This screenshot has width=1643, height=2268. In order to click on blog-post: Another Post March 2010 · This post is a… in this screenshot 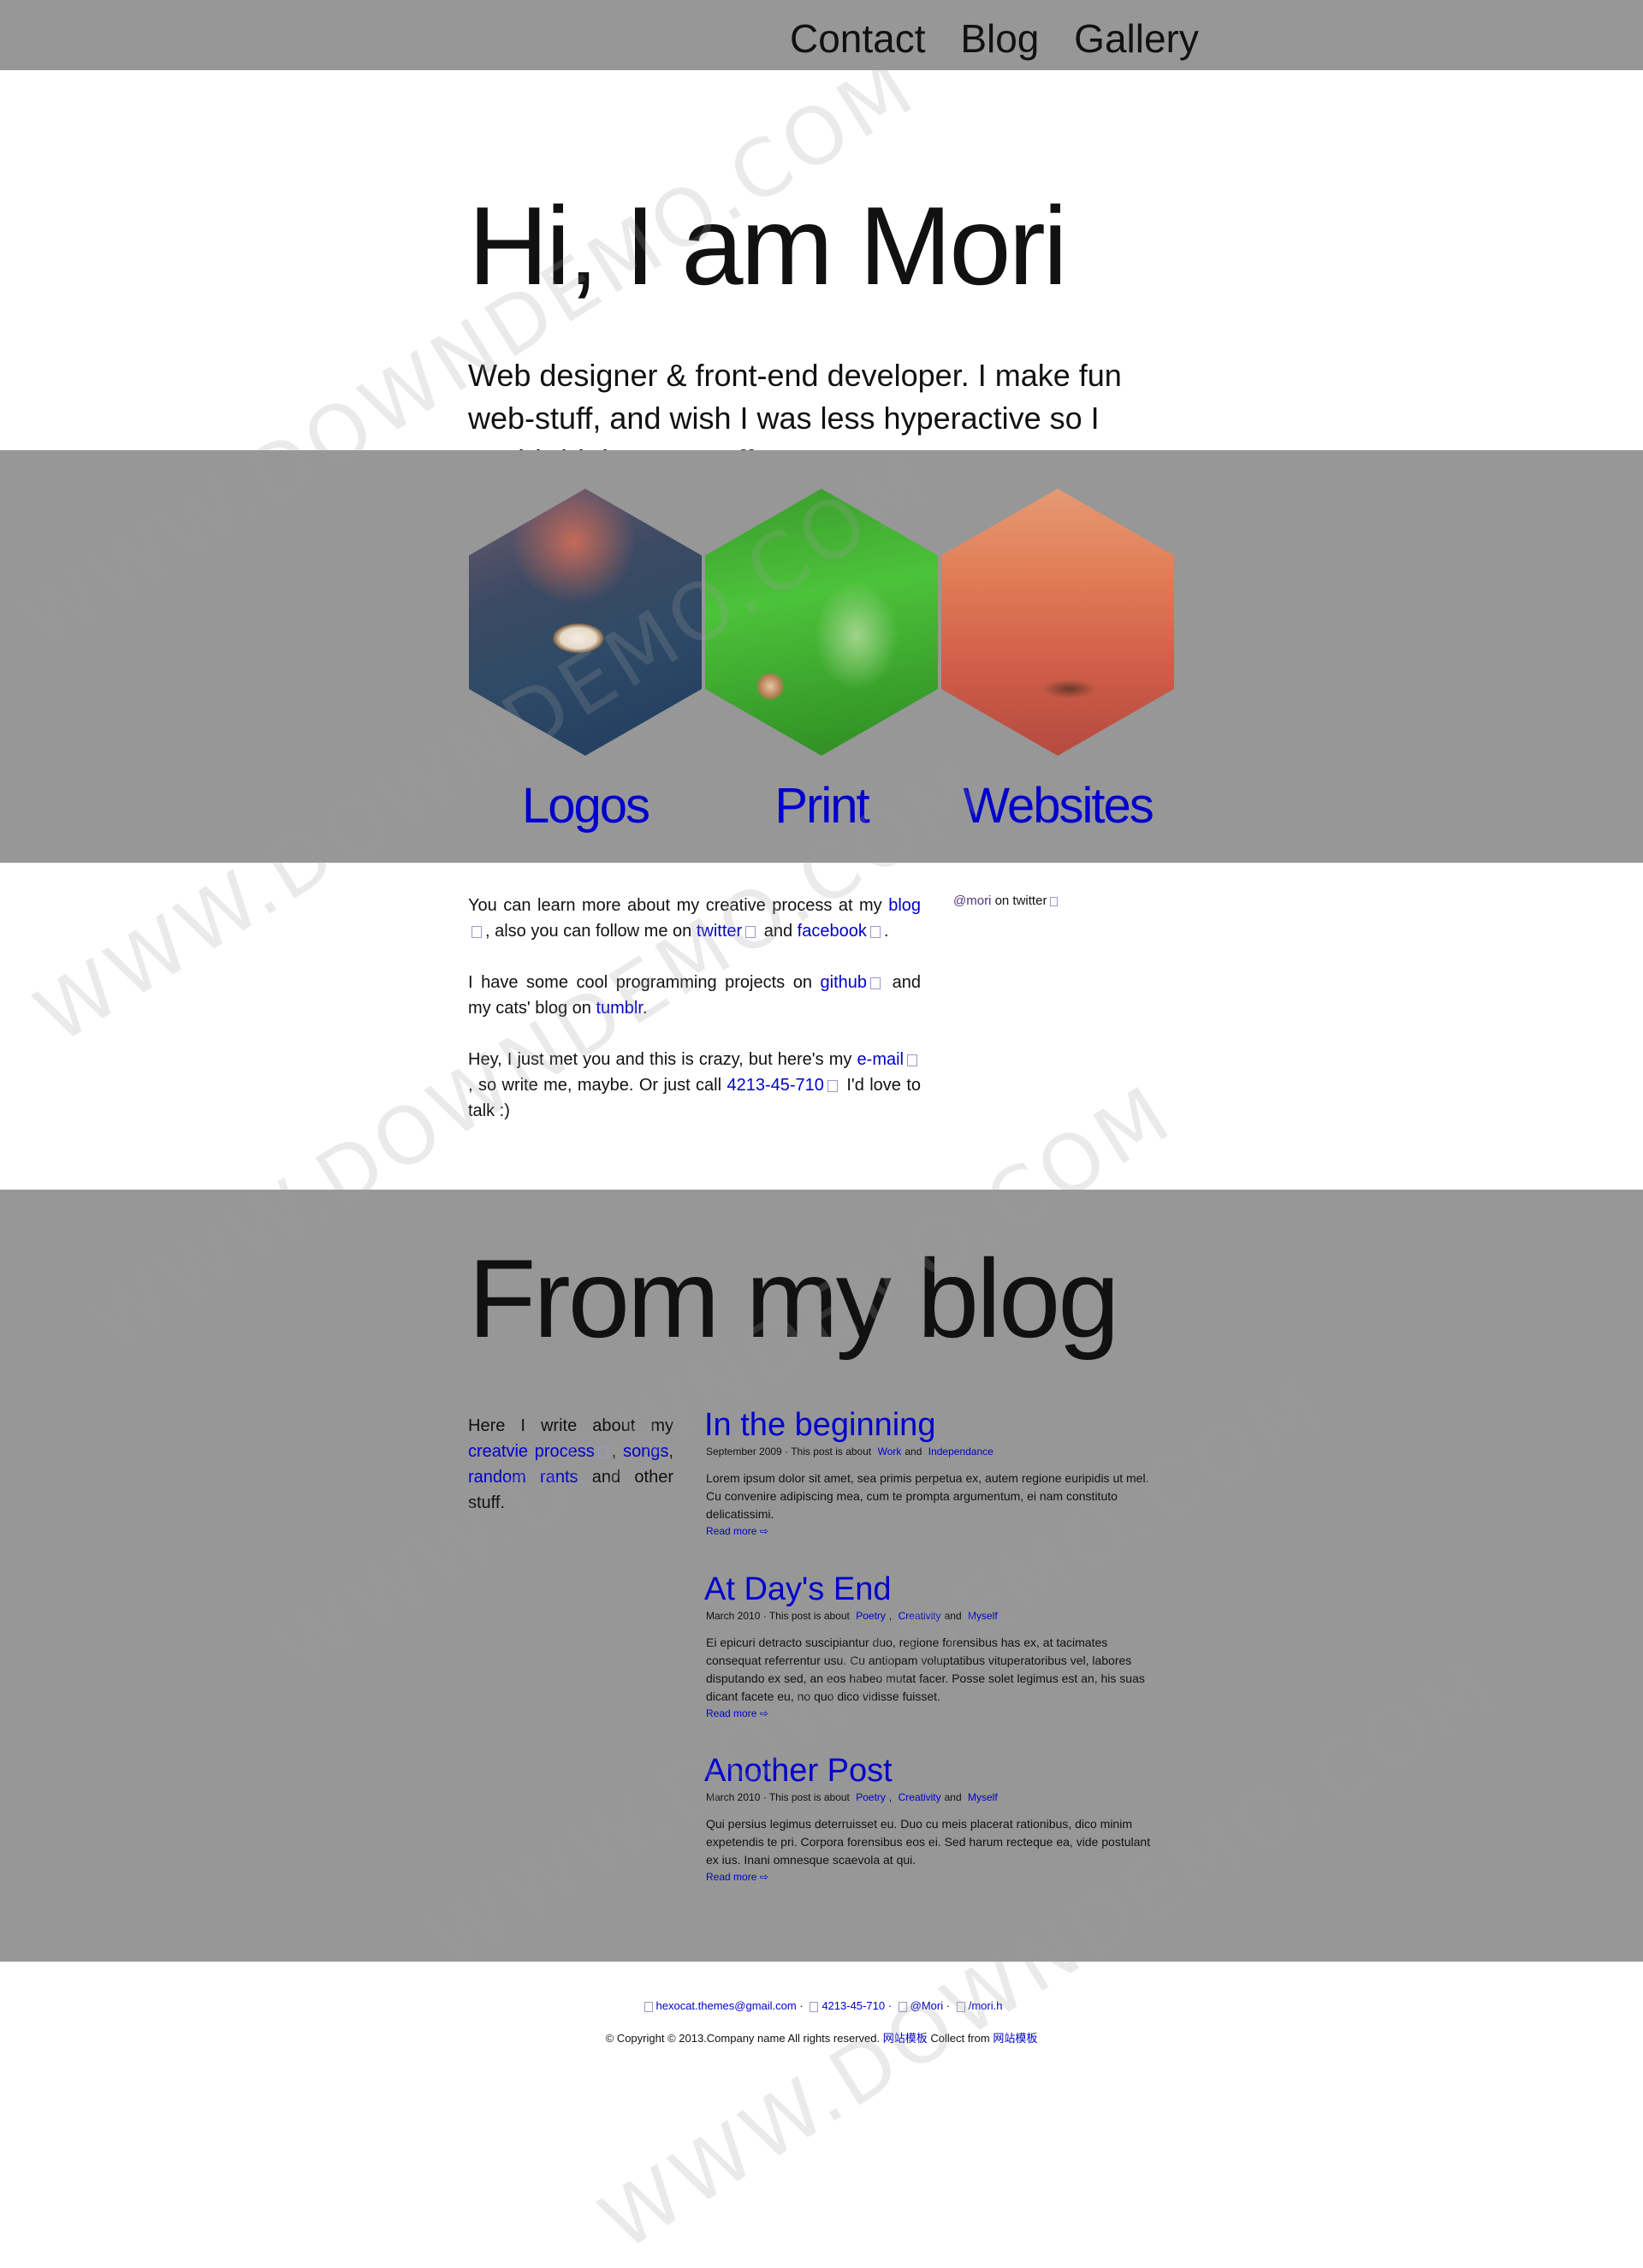, I will do `click(935, 1819)`.